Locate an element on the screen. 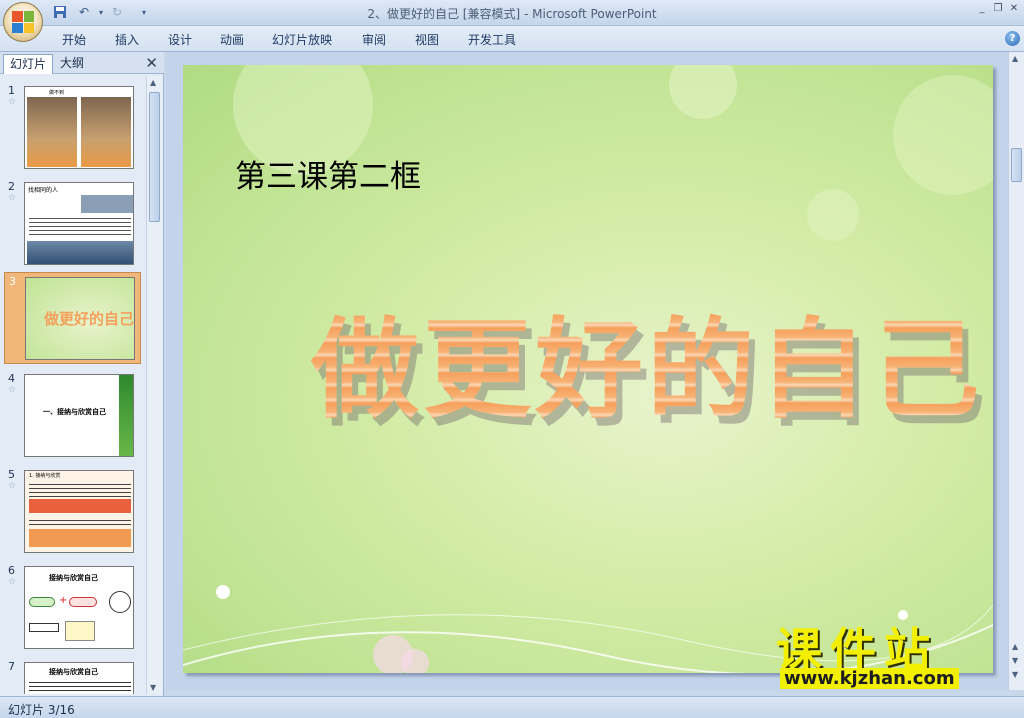 Image resolution: width=1024 pixels, height=718 pixels. slide-preview: 1. 接纳与欣赏 is located at coordinates (79, 511).